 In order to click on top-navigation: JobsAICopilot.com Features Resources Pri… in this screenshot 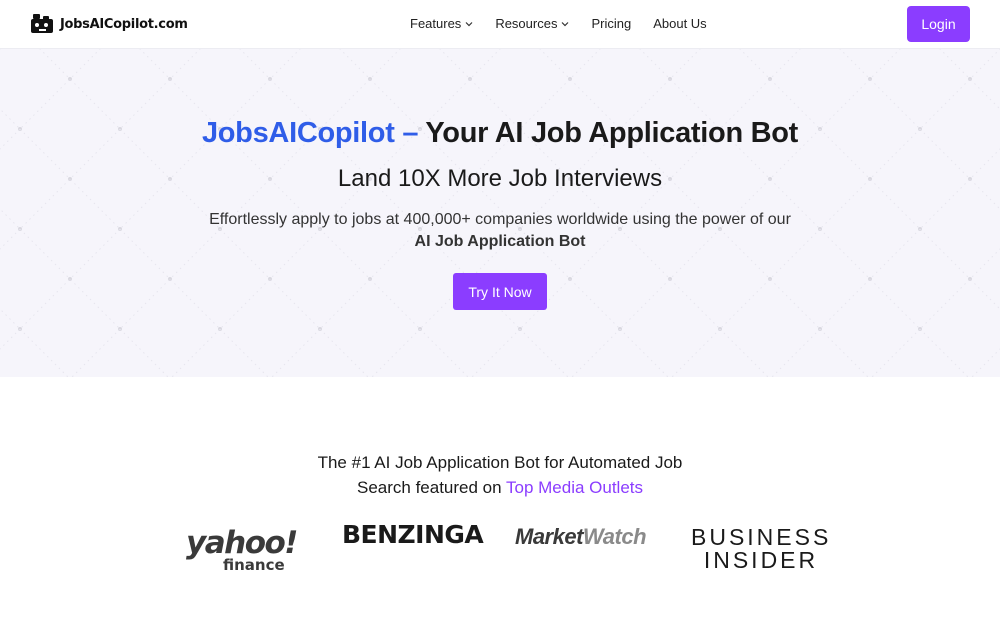, I will do `click(500, 24)`.